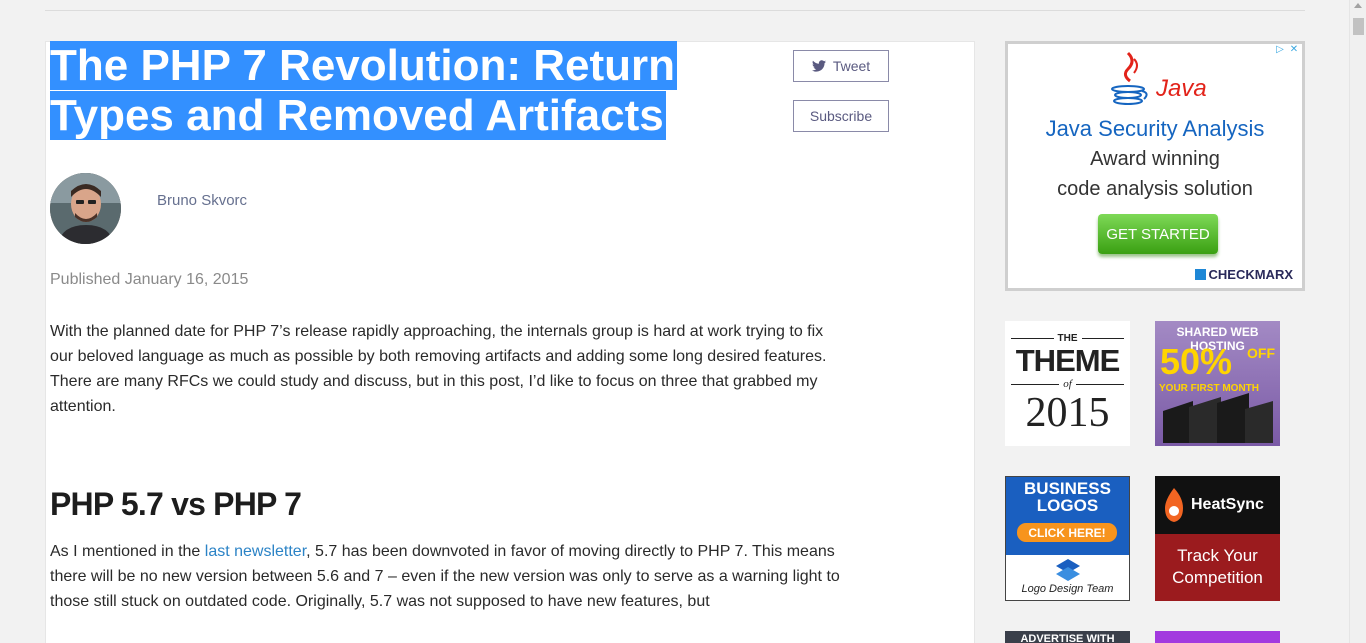 The width and height of the screenshot is (1366, 643). I want to click on twitter-icon, so click(818, 66).